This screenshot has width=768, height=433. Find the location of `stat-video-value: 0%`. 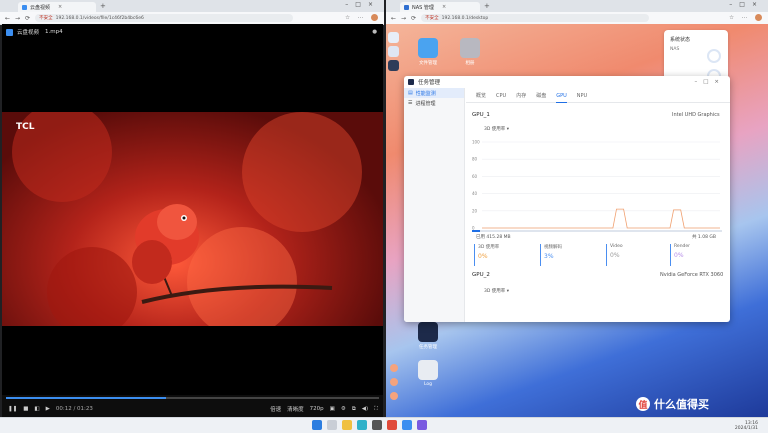

stat-video-value: 0% is located at coordinates (615, 255).